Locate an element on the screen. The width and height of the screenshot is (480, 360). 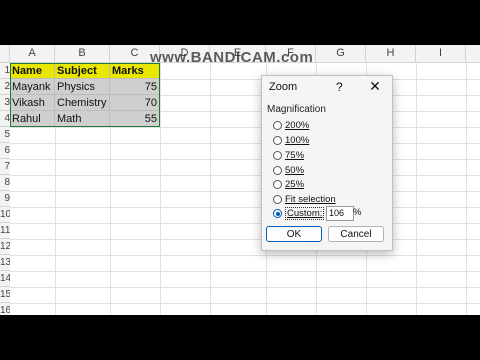
row-header: 9 is located at coordinates (5, 199).